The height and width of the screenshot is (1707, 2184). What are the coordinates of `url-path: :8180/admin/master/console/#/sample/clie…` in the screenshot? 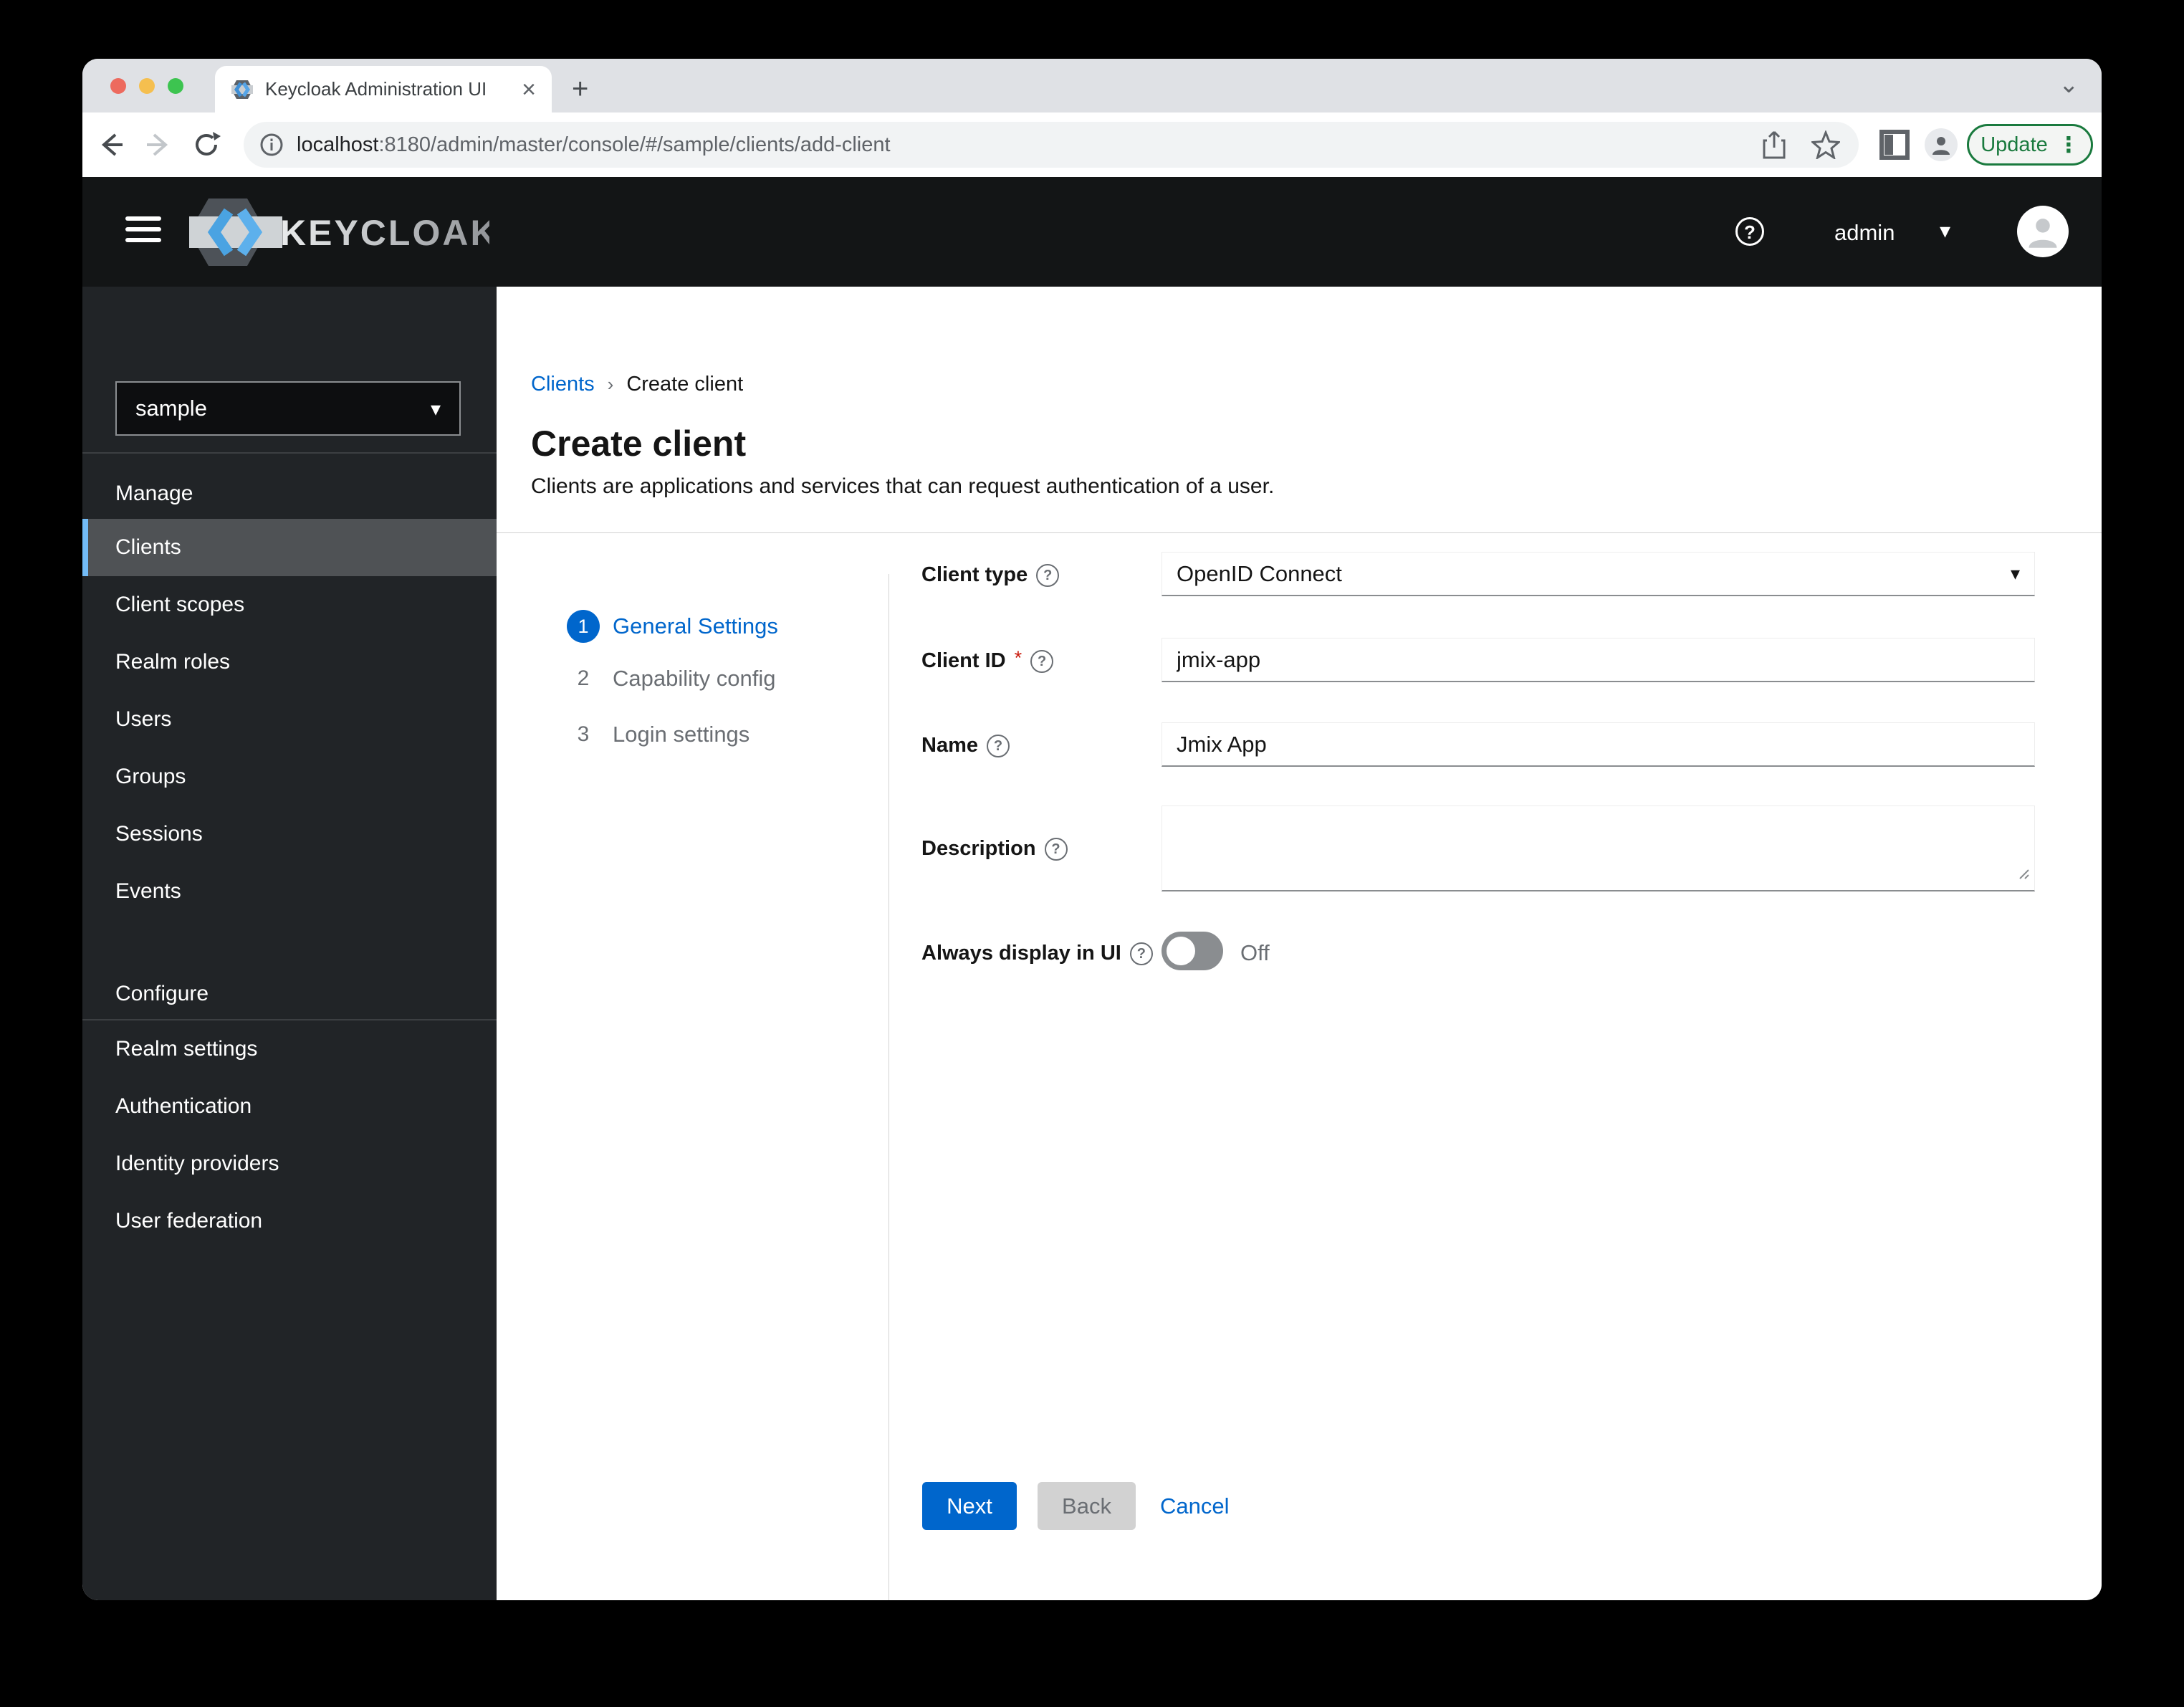 It's located at (634, 144).